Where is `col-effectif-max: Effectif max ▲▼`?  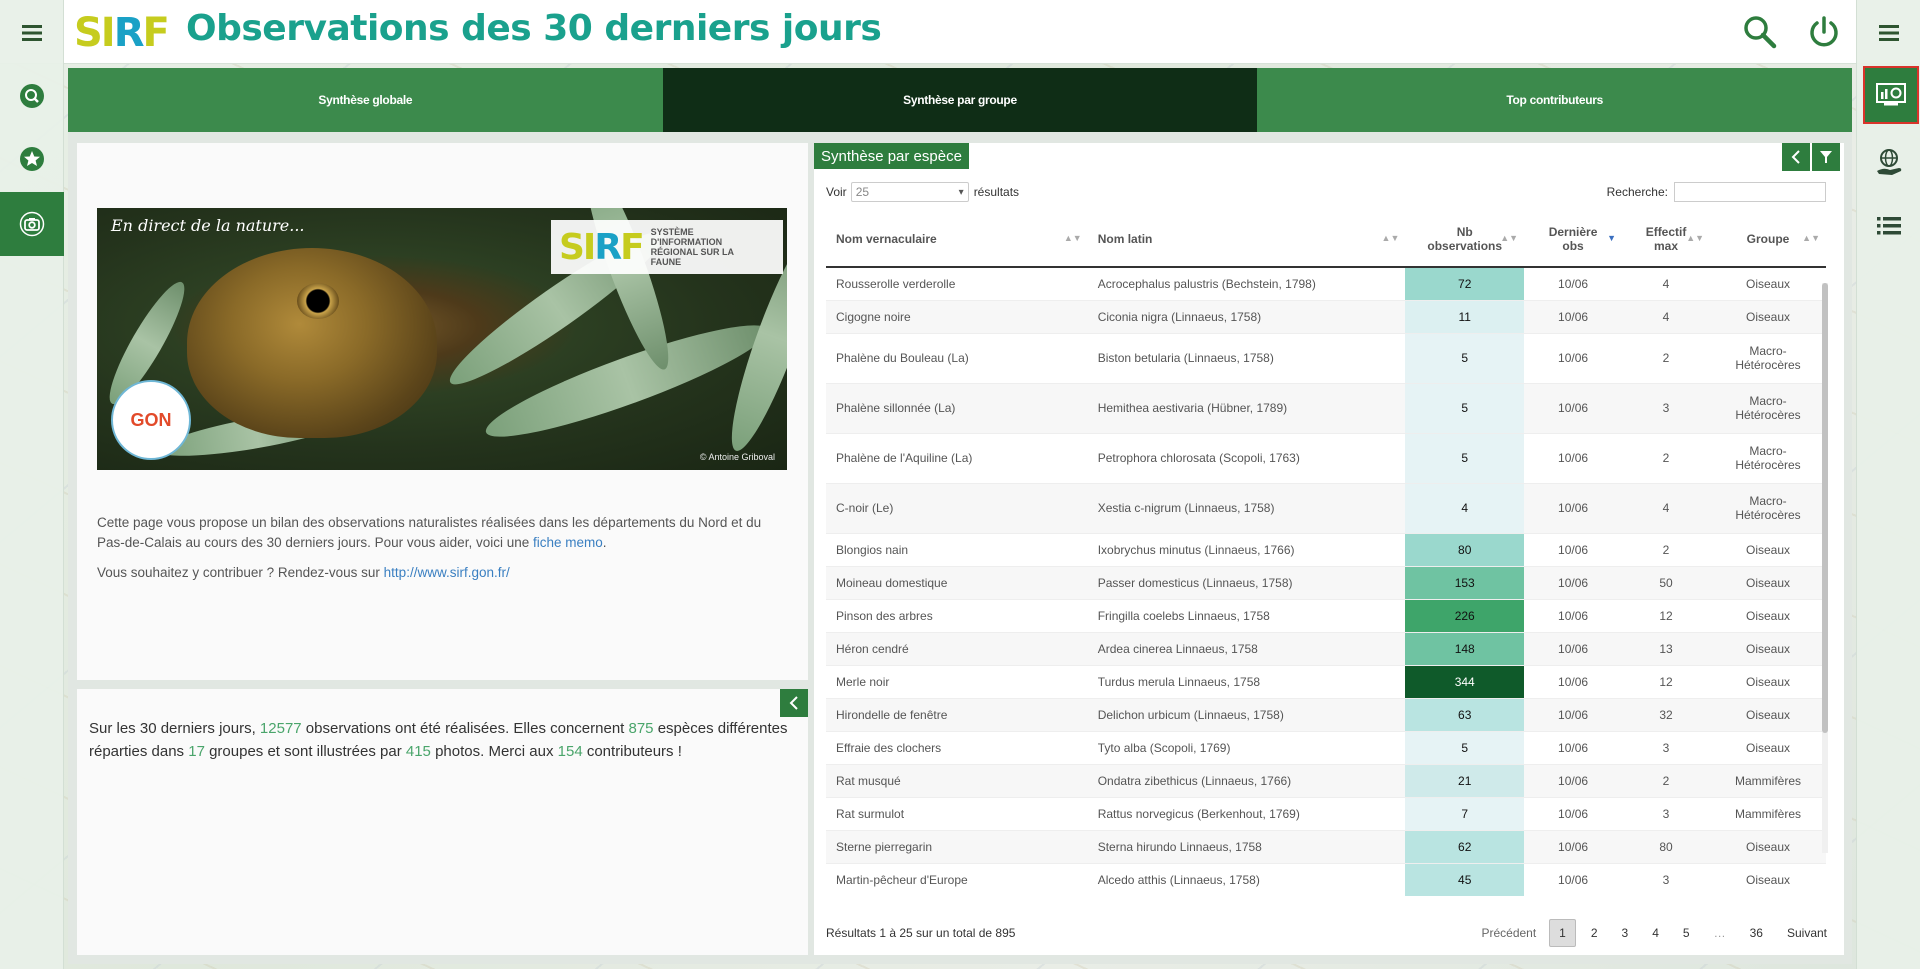
col-effectif-max: Effectif max ▲▼ is located at coordinates (1666, 239).